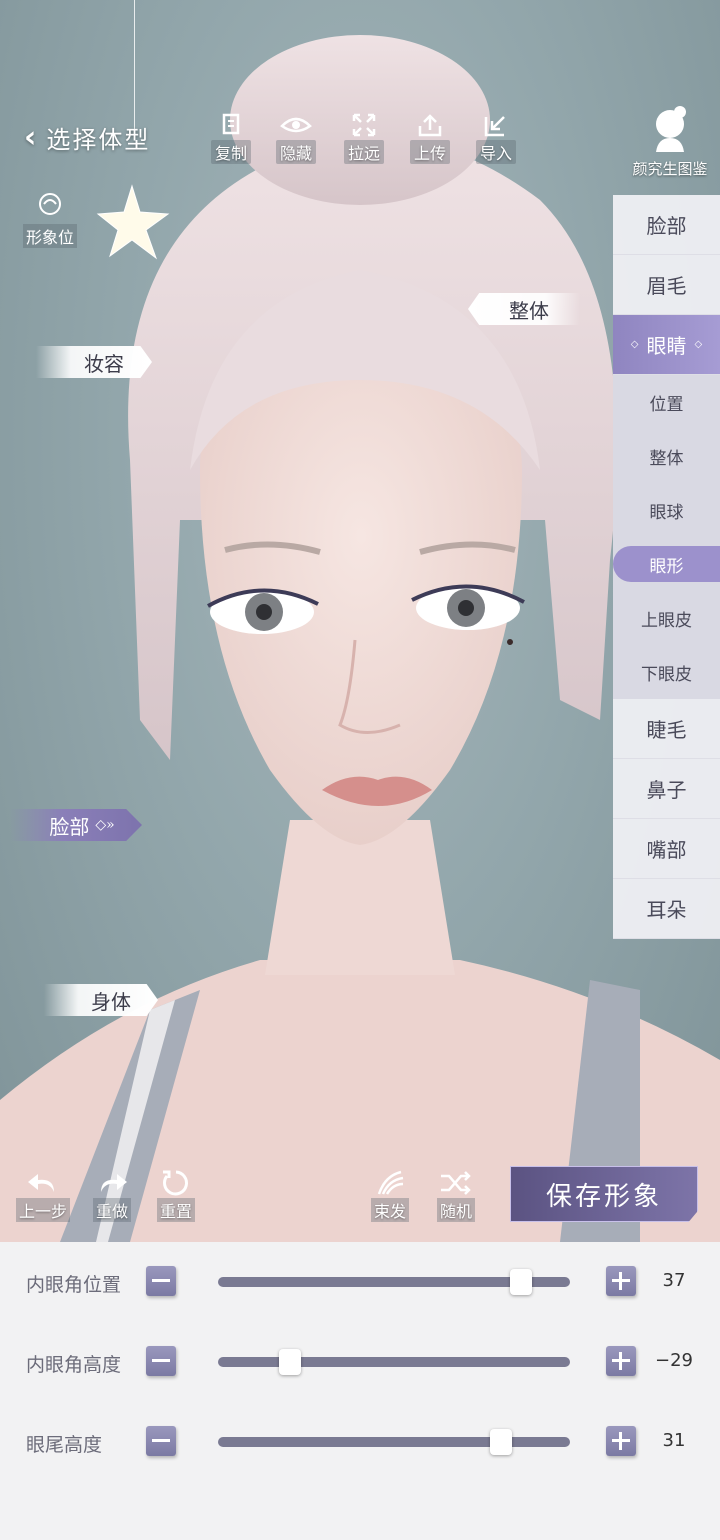  What do you see at coordinates (231, 124) in the screenshot?
I see `copy-icon` at bounding box center [231, 124].